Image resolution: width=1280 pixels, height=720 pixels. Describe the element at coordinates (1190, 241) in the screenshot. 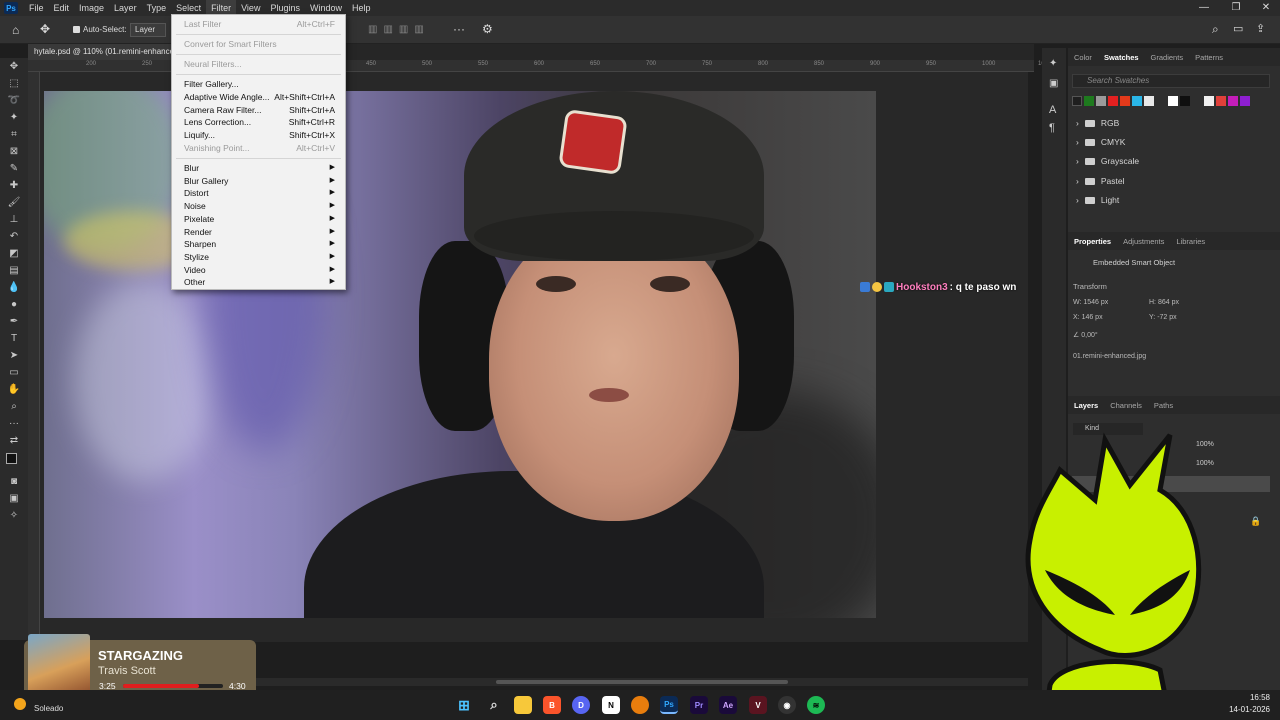

I see `tab-libraries: Libraries` at that location.